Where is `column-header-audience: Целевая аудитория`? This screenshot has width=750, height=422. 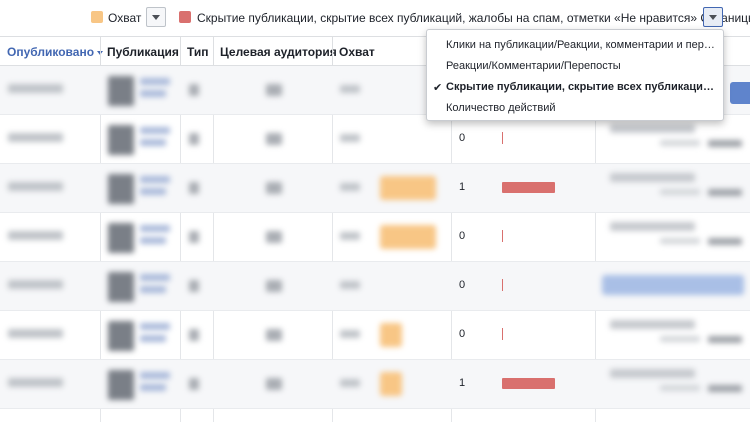
column-header-audience: Целевая аудитория is located at coordinates (278, 52).